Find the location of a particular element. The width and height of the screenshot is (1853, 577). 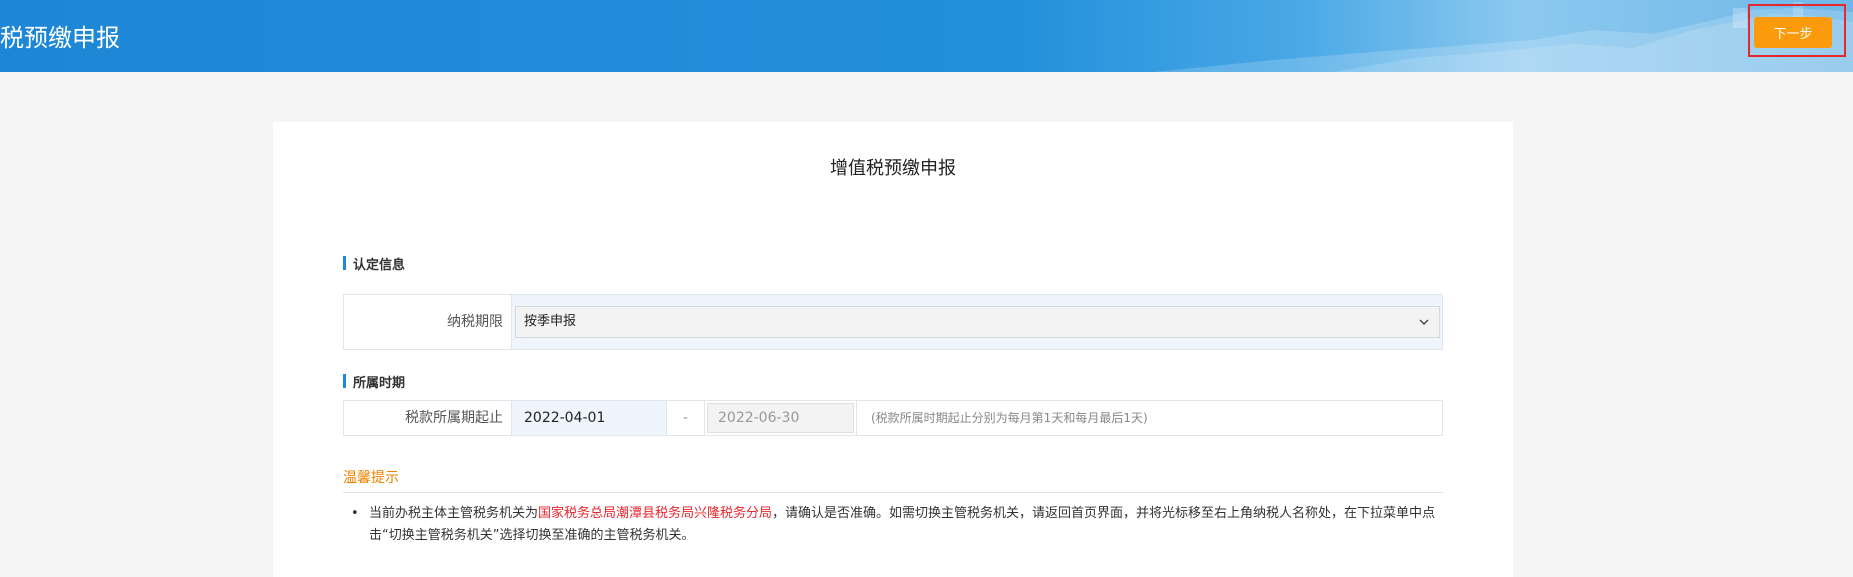

period-start-input: 2022-04-01 is located at coordinates (589, 418).